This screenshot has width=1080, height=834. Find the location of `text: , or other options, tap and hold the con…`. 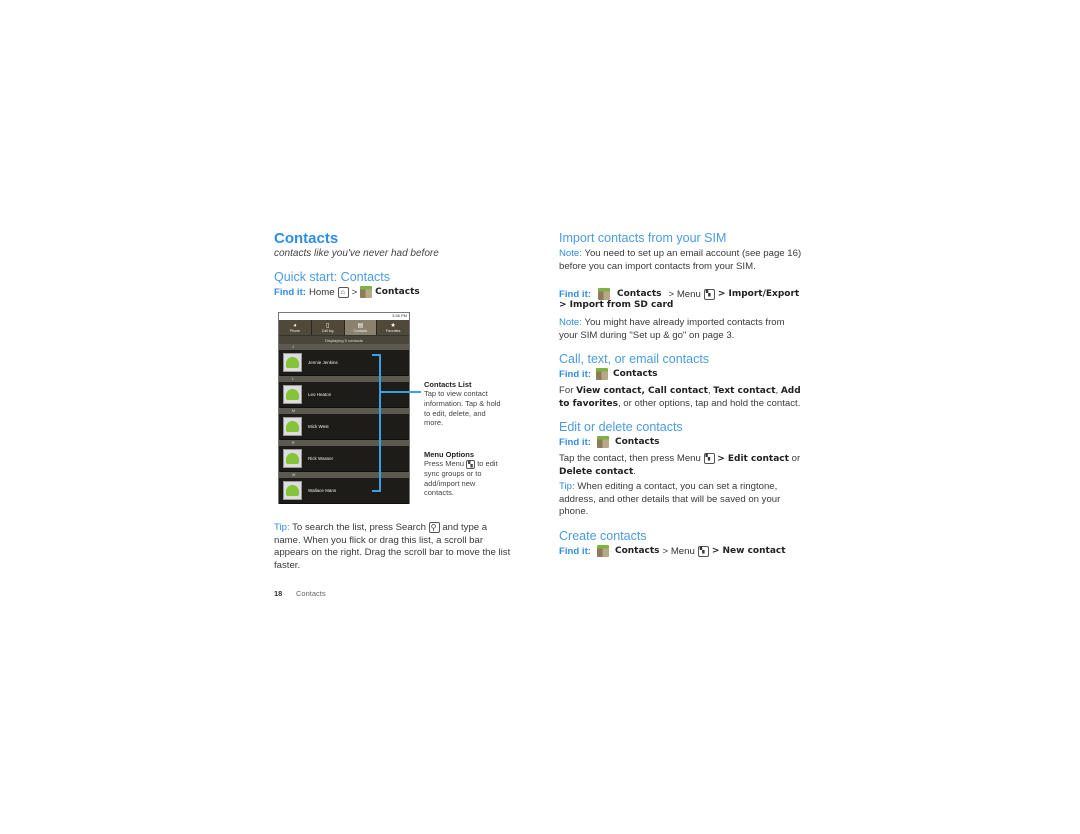

text: , or other options, tap and hold the con… is located at coordinates (709, 403).